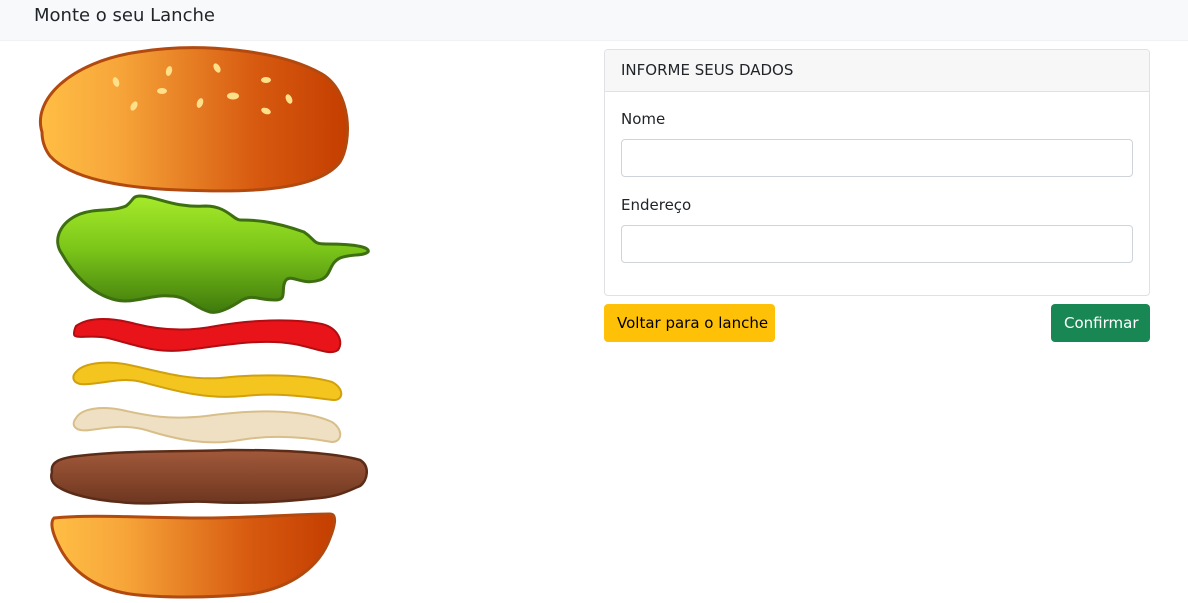  What do you see at coordinates (877, 158) in the screenshot?
I see `name-input` at bounding box center [877, 158].